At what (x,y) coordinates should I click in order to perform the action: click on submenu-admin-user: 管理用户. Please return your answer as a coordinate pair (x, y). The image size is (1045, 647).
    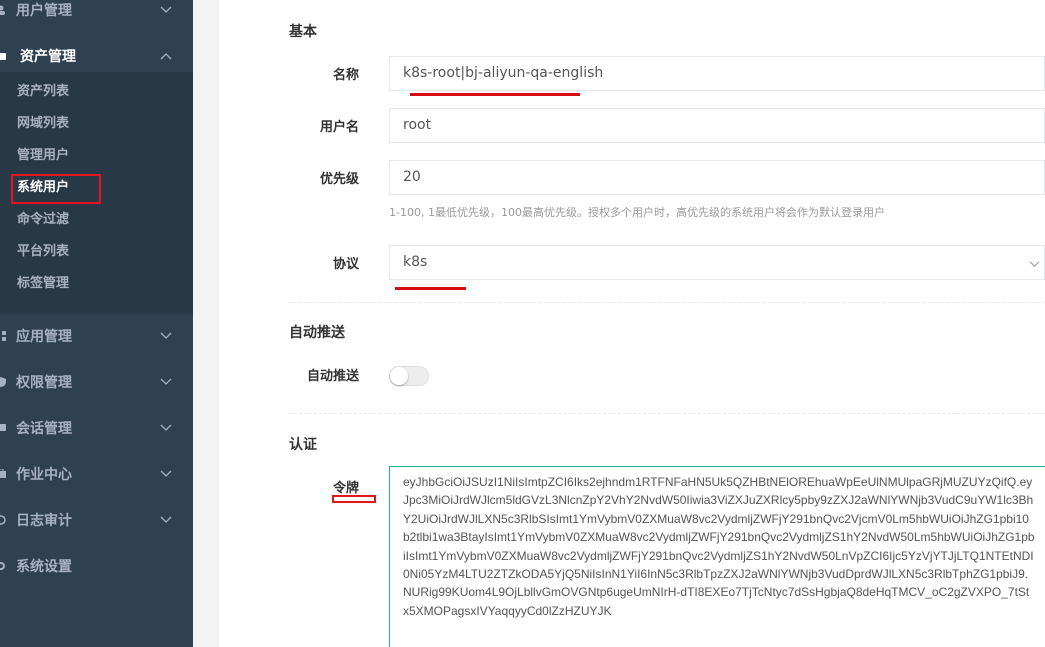
    Looking at the image, I should click on (43, 156).